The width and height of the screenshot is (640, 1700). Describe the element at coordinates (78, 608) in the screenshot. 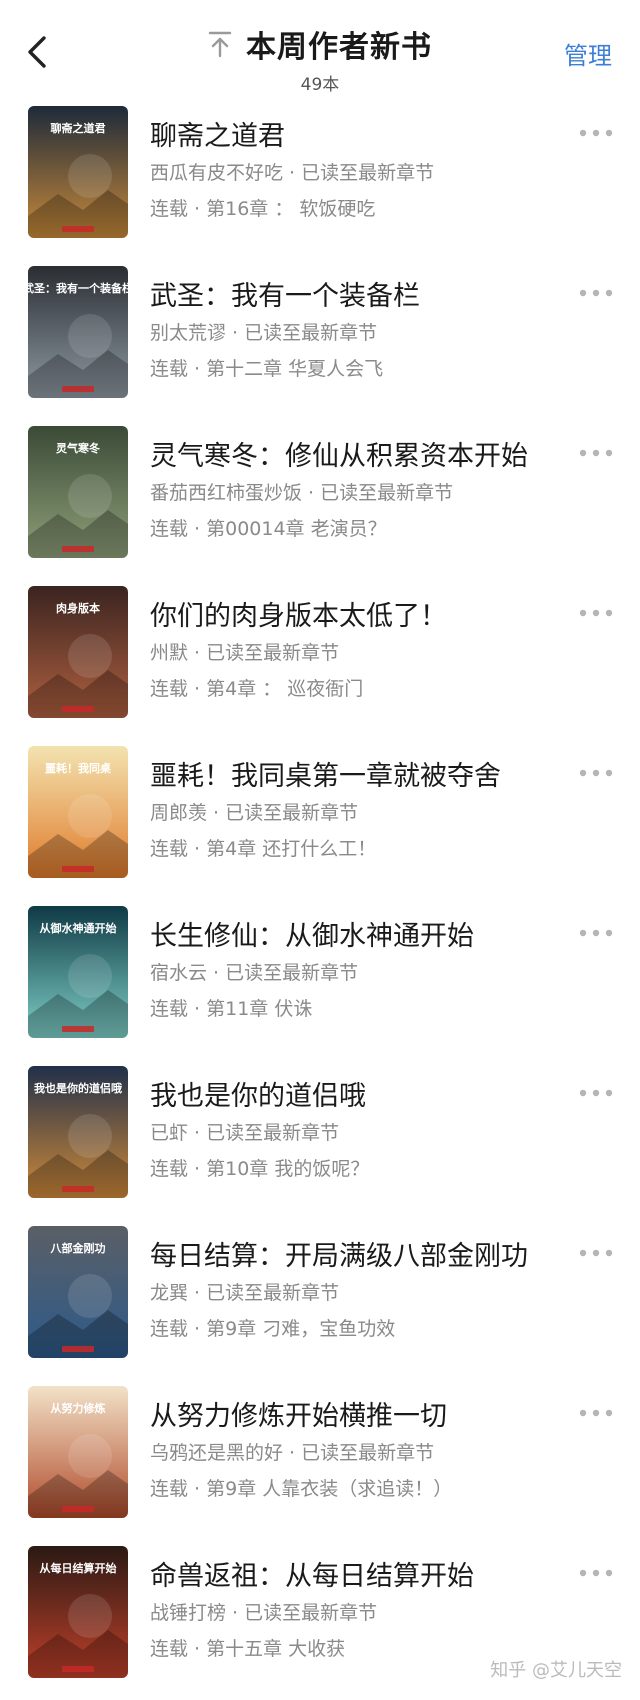

I see `cover-title-text: 肉身版本` at that location.